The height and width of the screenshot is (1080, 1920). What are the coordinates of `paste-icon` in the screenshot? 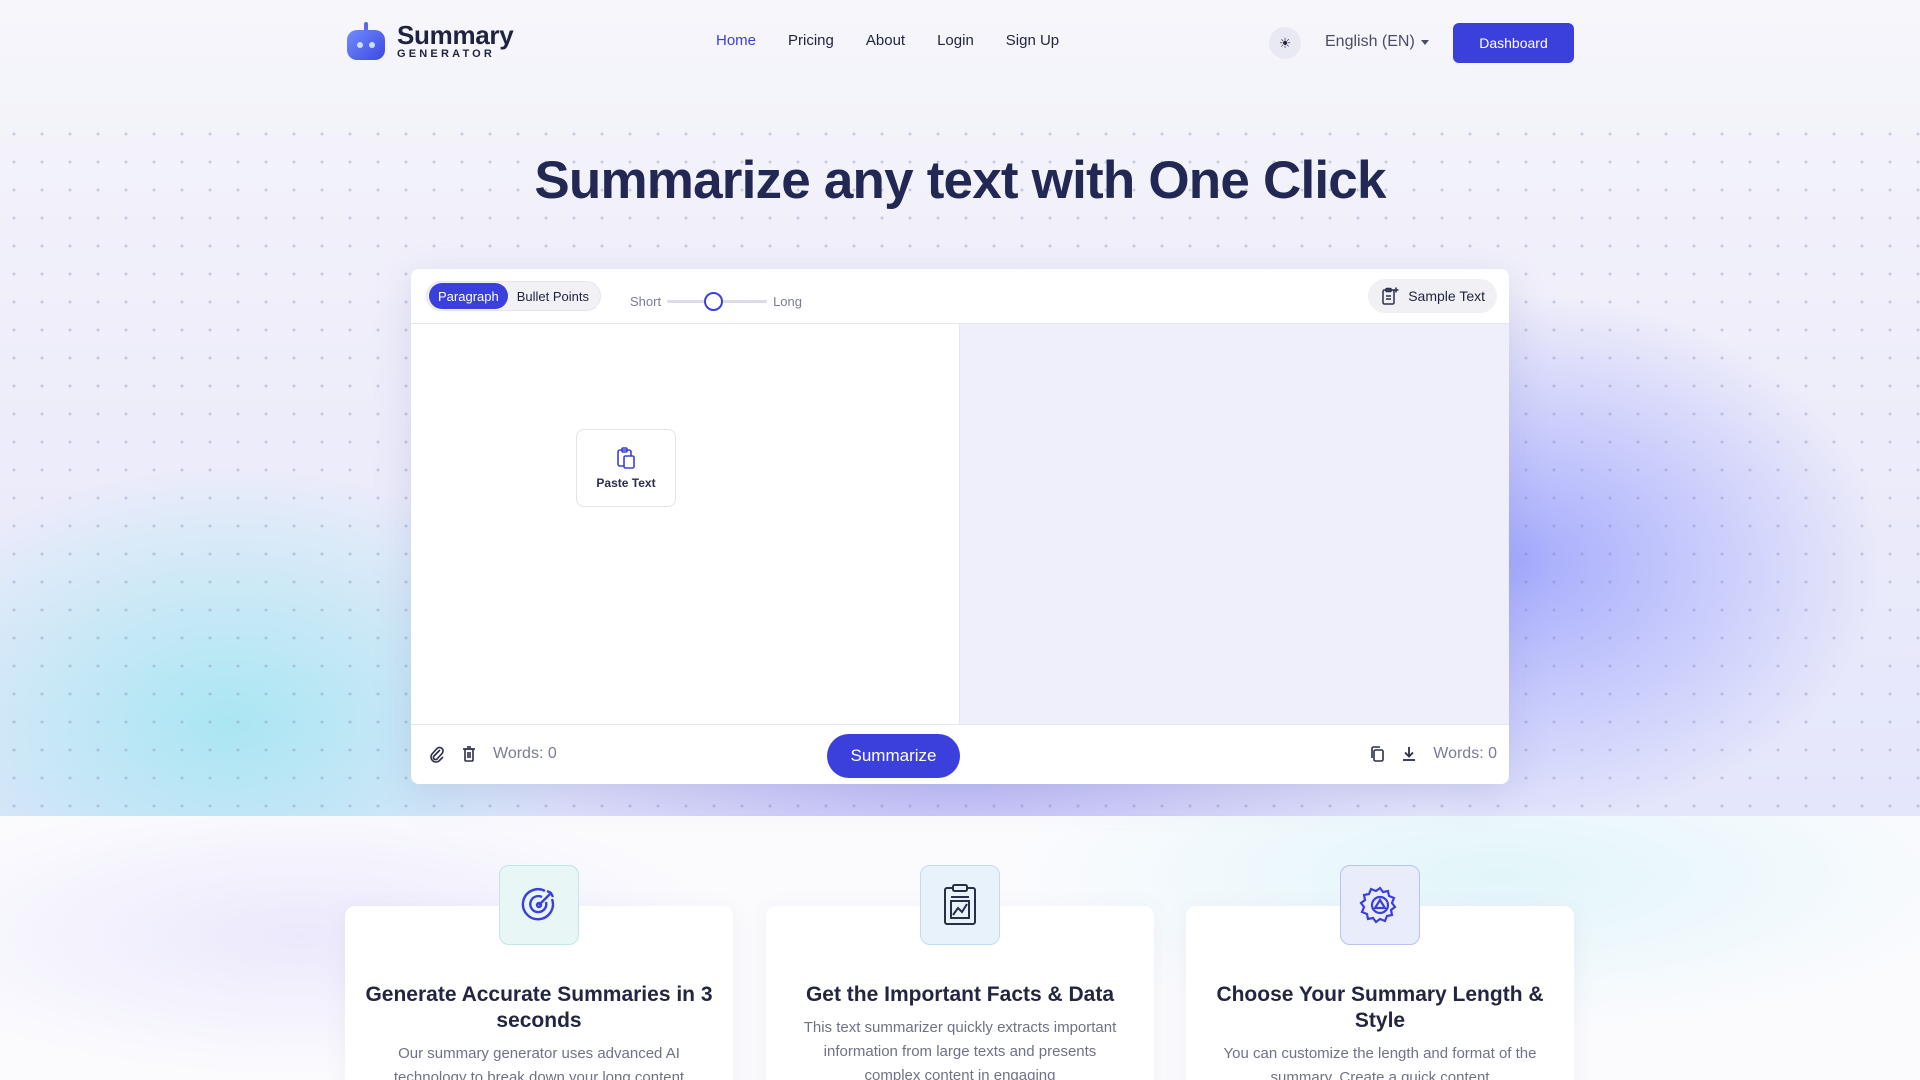 It's located at (626, 458).